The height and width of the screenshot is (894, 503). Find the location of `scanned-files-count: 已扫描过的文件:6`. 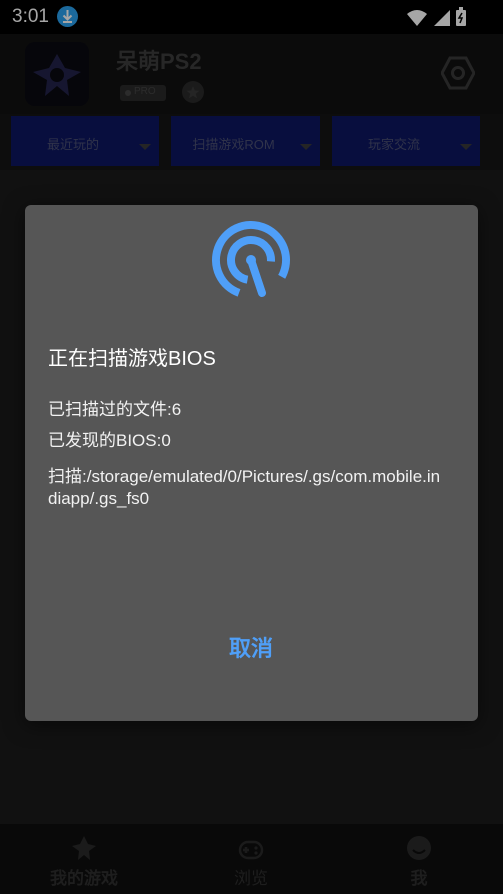

scanned-files-count: 已扫描过的文件:6 is located at coordinates (115, 409).